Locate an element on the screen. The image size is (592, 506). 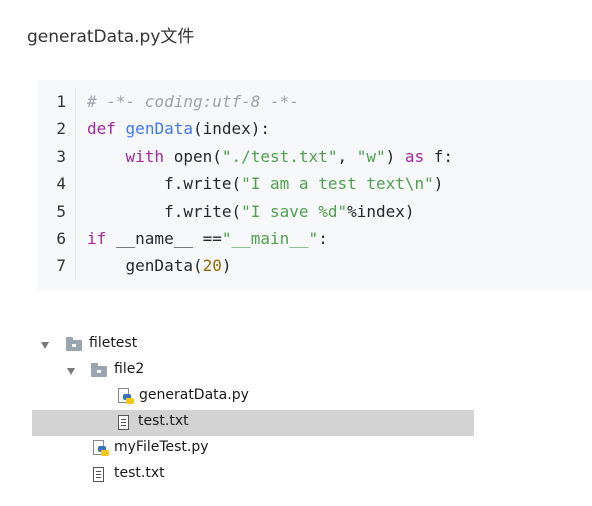
tree-item-label: generatData.py is located at coordinates (194, 395).